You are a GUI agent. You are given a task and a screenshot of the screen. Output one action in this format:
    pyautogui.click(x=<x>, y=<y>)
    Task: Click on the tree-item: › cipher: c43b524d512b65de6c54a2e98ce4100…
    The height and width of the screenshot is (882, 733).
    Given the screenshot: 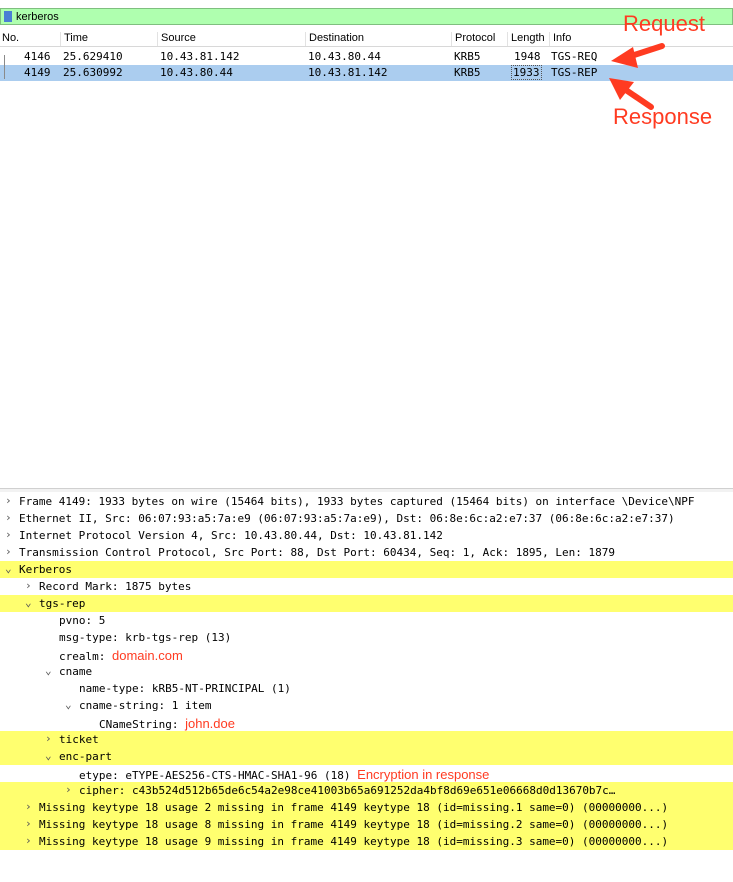 What is the action you would take?
    pyautogui.click(x=366, y=790)
    